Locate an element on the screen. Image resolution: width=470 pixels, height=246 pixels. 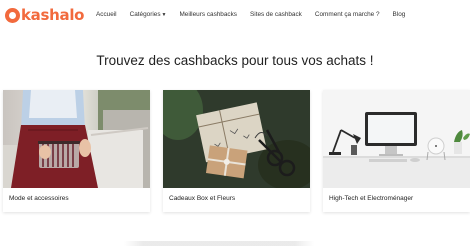
chevron-down-icon: ▼ is located at coordinates (164, 15).